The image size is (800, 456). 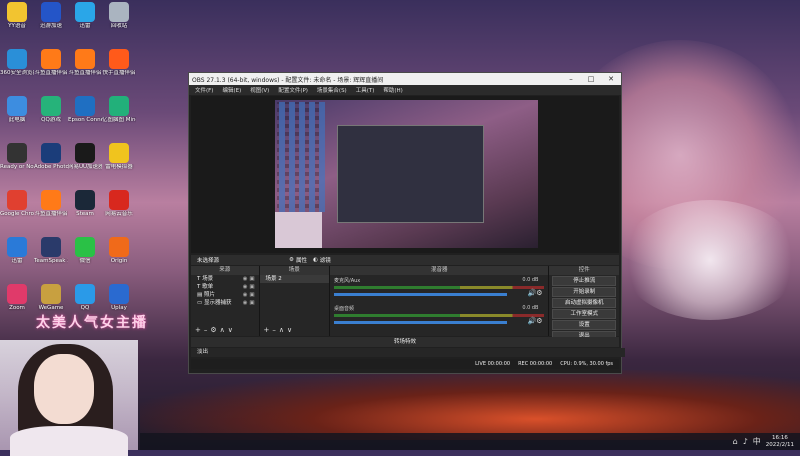 I want to click on desktop-icon-label: 快手直播伴侣, so click(x=119, y=73).